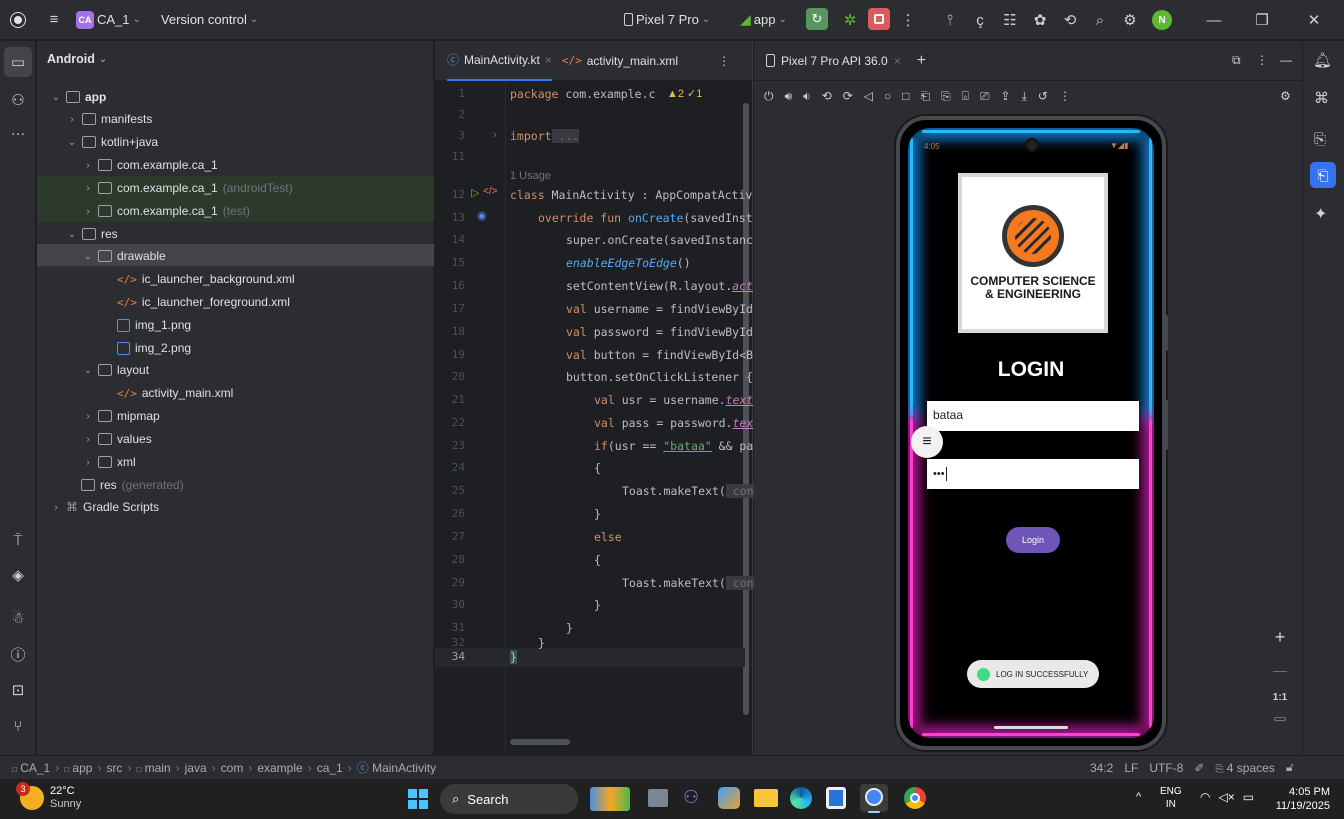 The width and height of the screenshot is (1344, 819). I want to click on notifications-icon: 🔔︎, so click(1322, 60).